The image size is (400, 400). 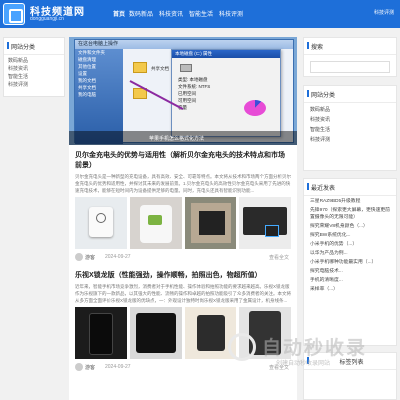 What do you see at coordinates (171, 13) in the screenshot?
I see `nav-item-news: 科技资讯` at bounding box center [171, 13].